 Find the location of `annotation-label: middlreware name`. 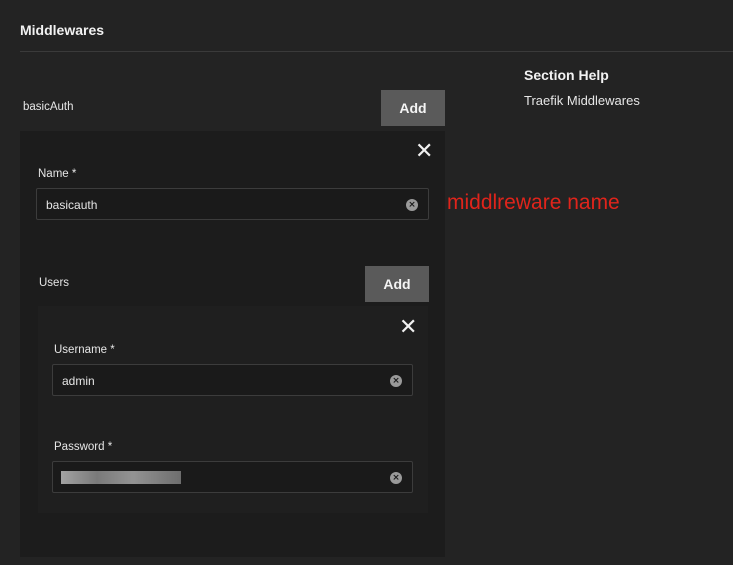

annotation-label: middlreware name is located at coordinates (533, 202).